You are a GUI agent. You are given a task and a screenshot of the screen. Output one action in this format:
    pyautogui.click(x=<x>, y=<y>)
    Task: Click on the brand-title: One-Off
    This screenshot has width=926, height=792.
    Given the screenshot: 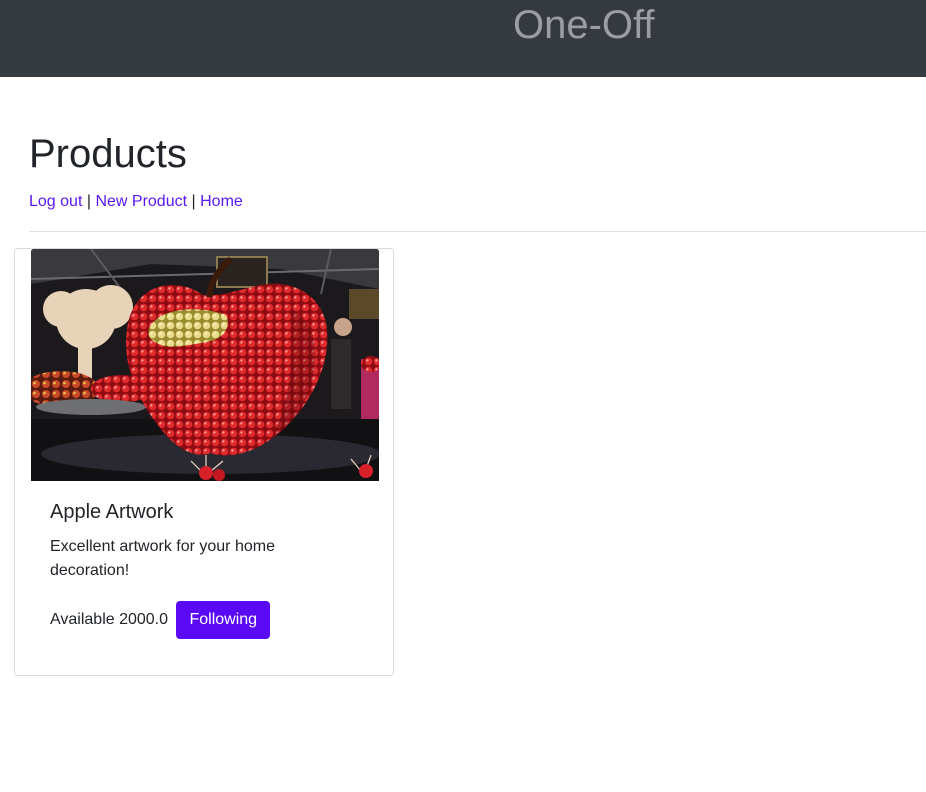 What is the action you would take?
    pyautogui.click(x=584, y=25)
    